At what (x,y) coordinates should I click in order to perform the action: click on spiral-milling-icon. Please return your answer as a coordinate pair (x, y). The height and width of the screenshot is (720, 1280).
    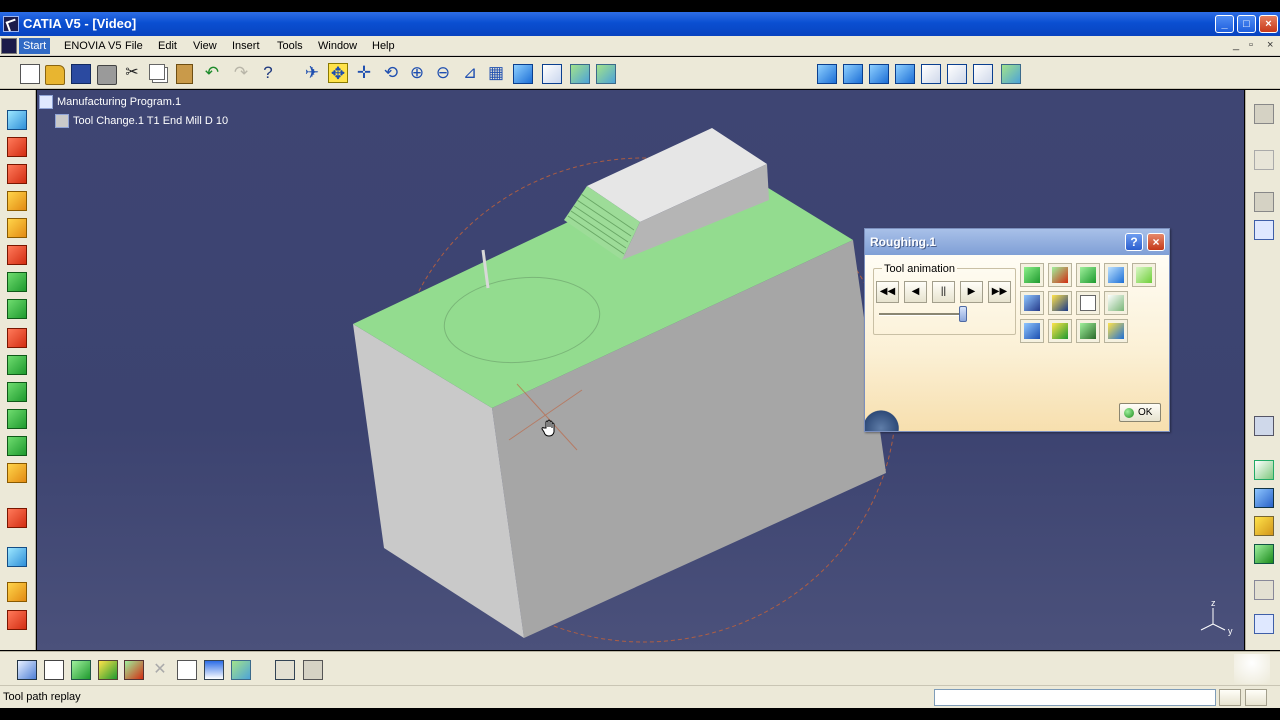
    Looking at the image, I should click on (17, 255).